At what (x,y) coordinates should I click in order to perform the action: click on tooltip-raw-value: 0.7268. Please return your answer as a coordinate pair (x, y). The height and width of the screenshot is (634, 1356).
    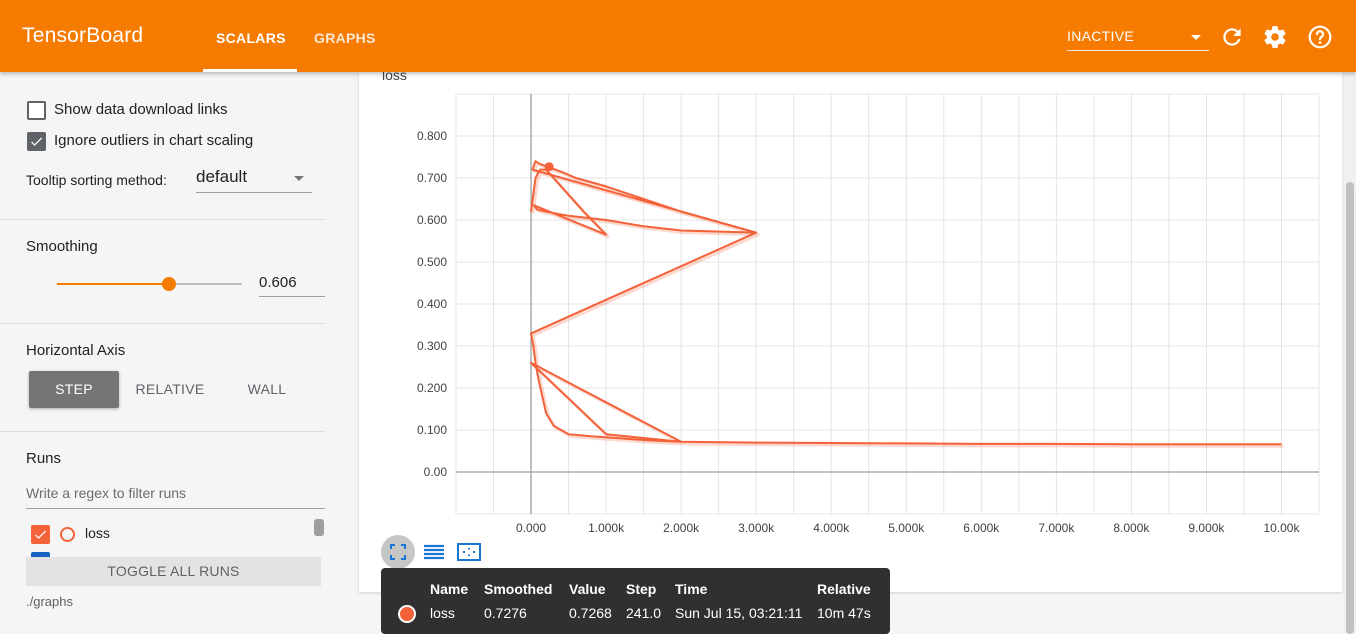
    Looking at the image, I should click on (590, 613).